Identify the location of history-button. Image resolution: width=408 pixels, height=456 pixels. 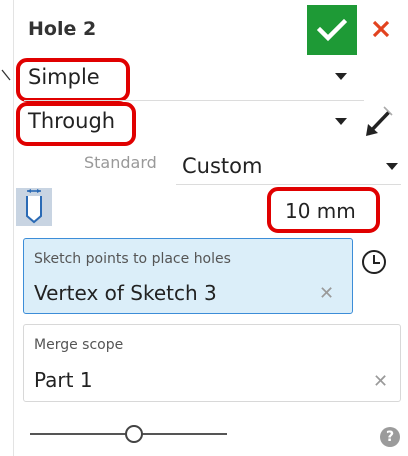
(374, 262).